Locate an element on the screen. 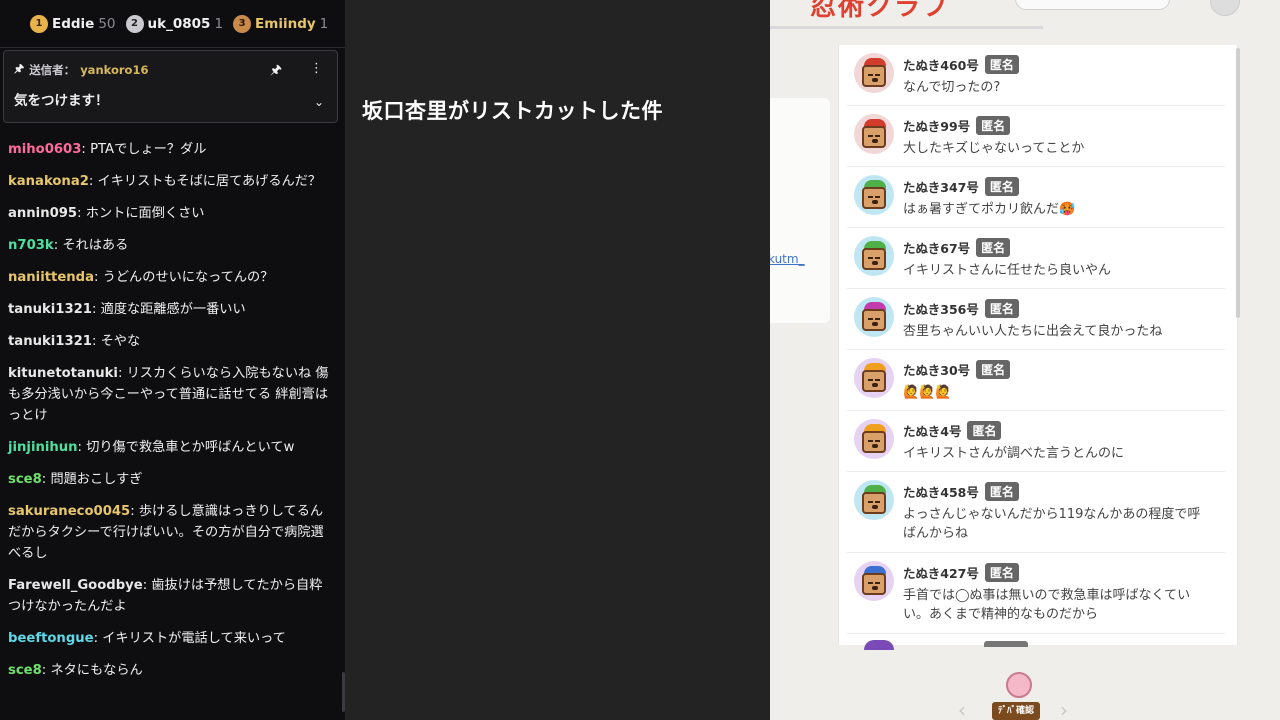  chat-message: tanuki1321: 適度な距離感が一番いい is located at coordinates (170, 314).